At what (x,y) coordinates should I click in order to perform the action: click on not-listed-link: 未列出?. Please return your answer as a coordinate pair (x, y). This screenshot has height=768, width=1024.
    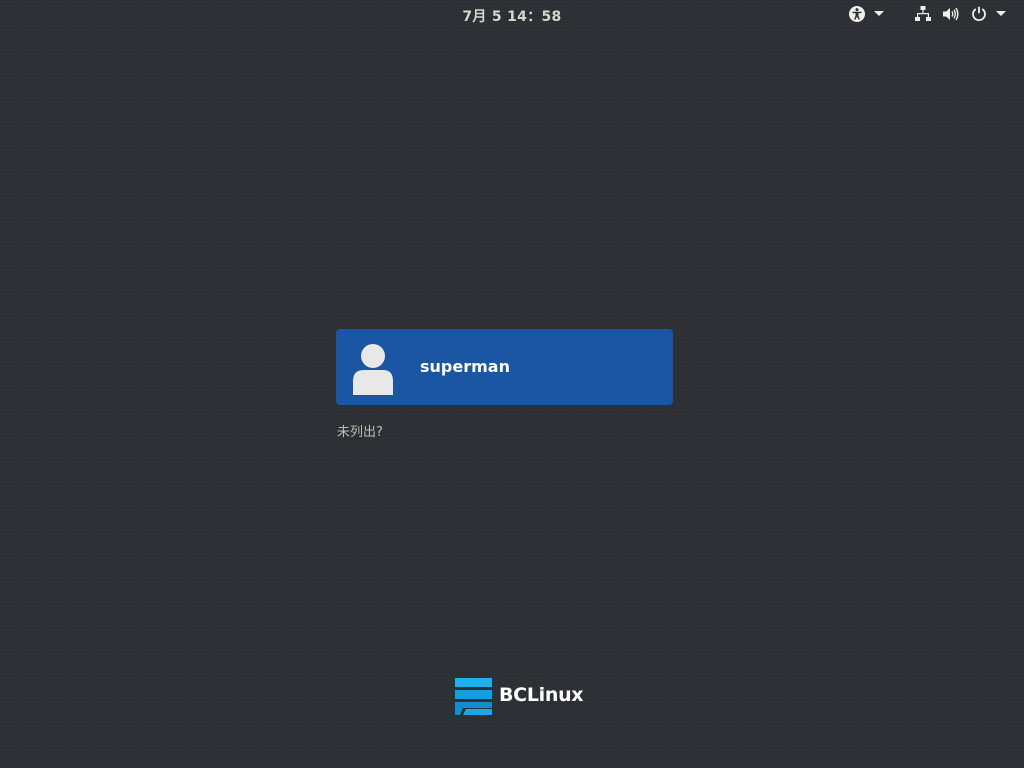
    Looking at the image, I should click on (360, 430).